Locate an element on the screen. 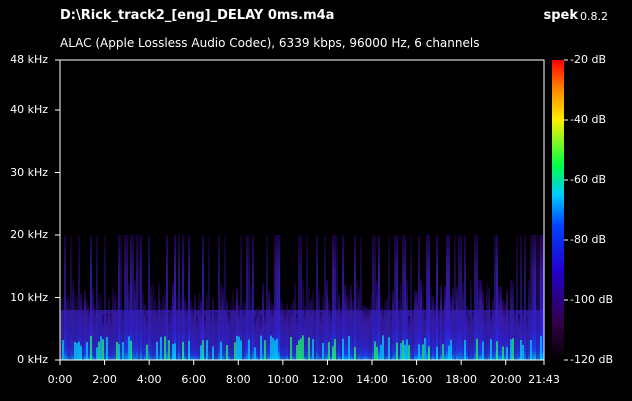 Image resolution: width=632 pixels, height=401 pixels. x-tick-label: 10:00 is located at coordinates (283, 379).